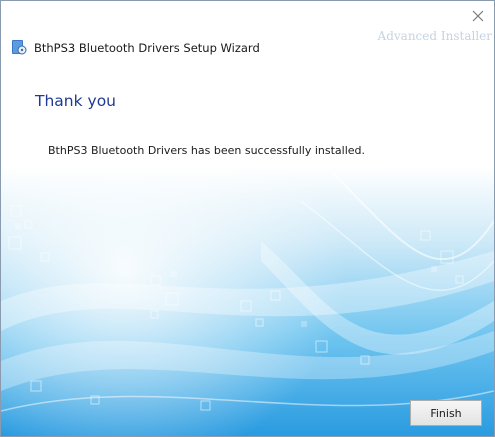  I want to click on page-heading: Thank you, so click(75, 101).